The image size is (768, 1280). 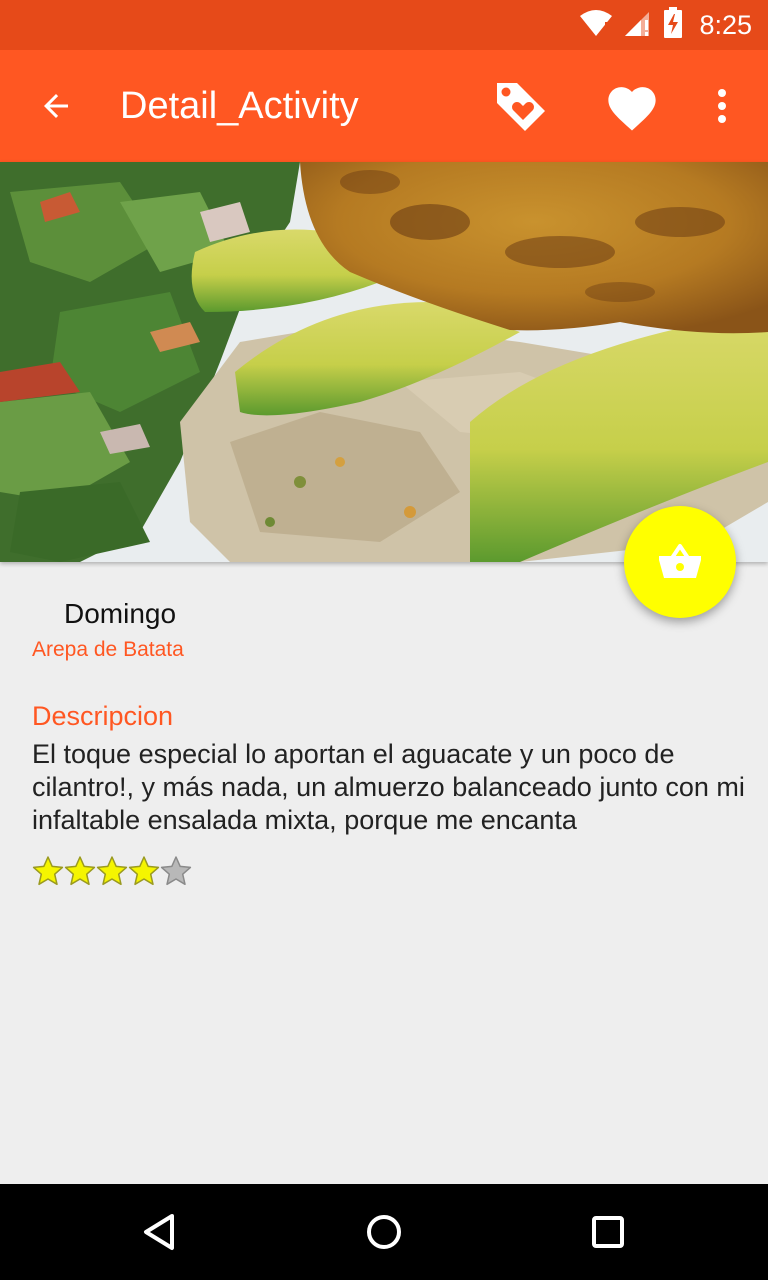 I want to click on nav-recents-icon, so click(x=608, y=1232).